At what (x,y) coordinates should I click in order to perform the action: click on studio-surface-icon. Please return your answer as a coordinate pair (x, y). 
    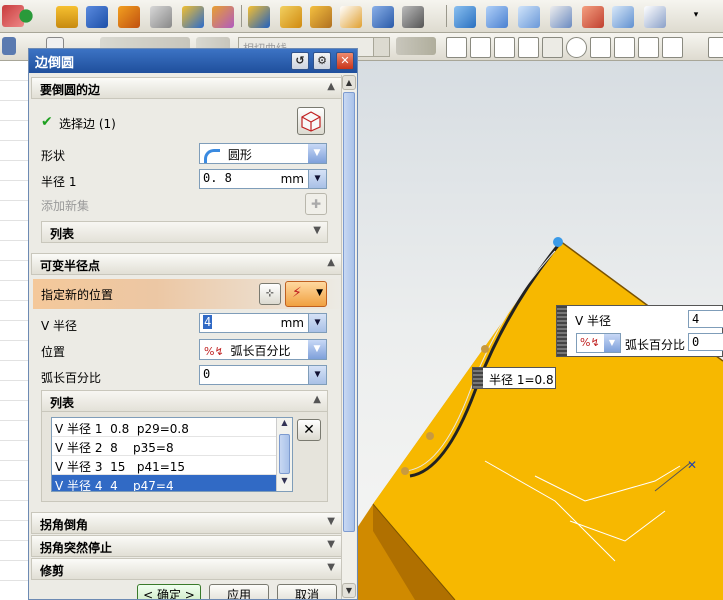
    Looking at the image, I should click on (655, 17).